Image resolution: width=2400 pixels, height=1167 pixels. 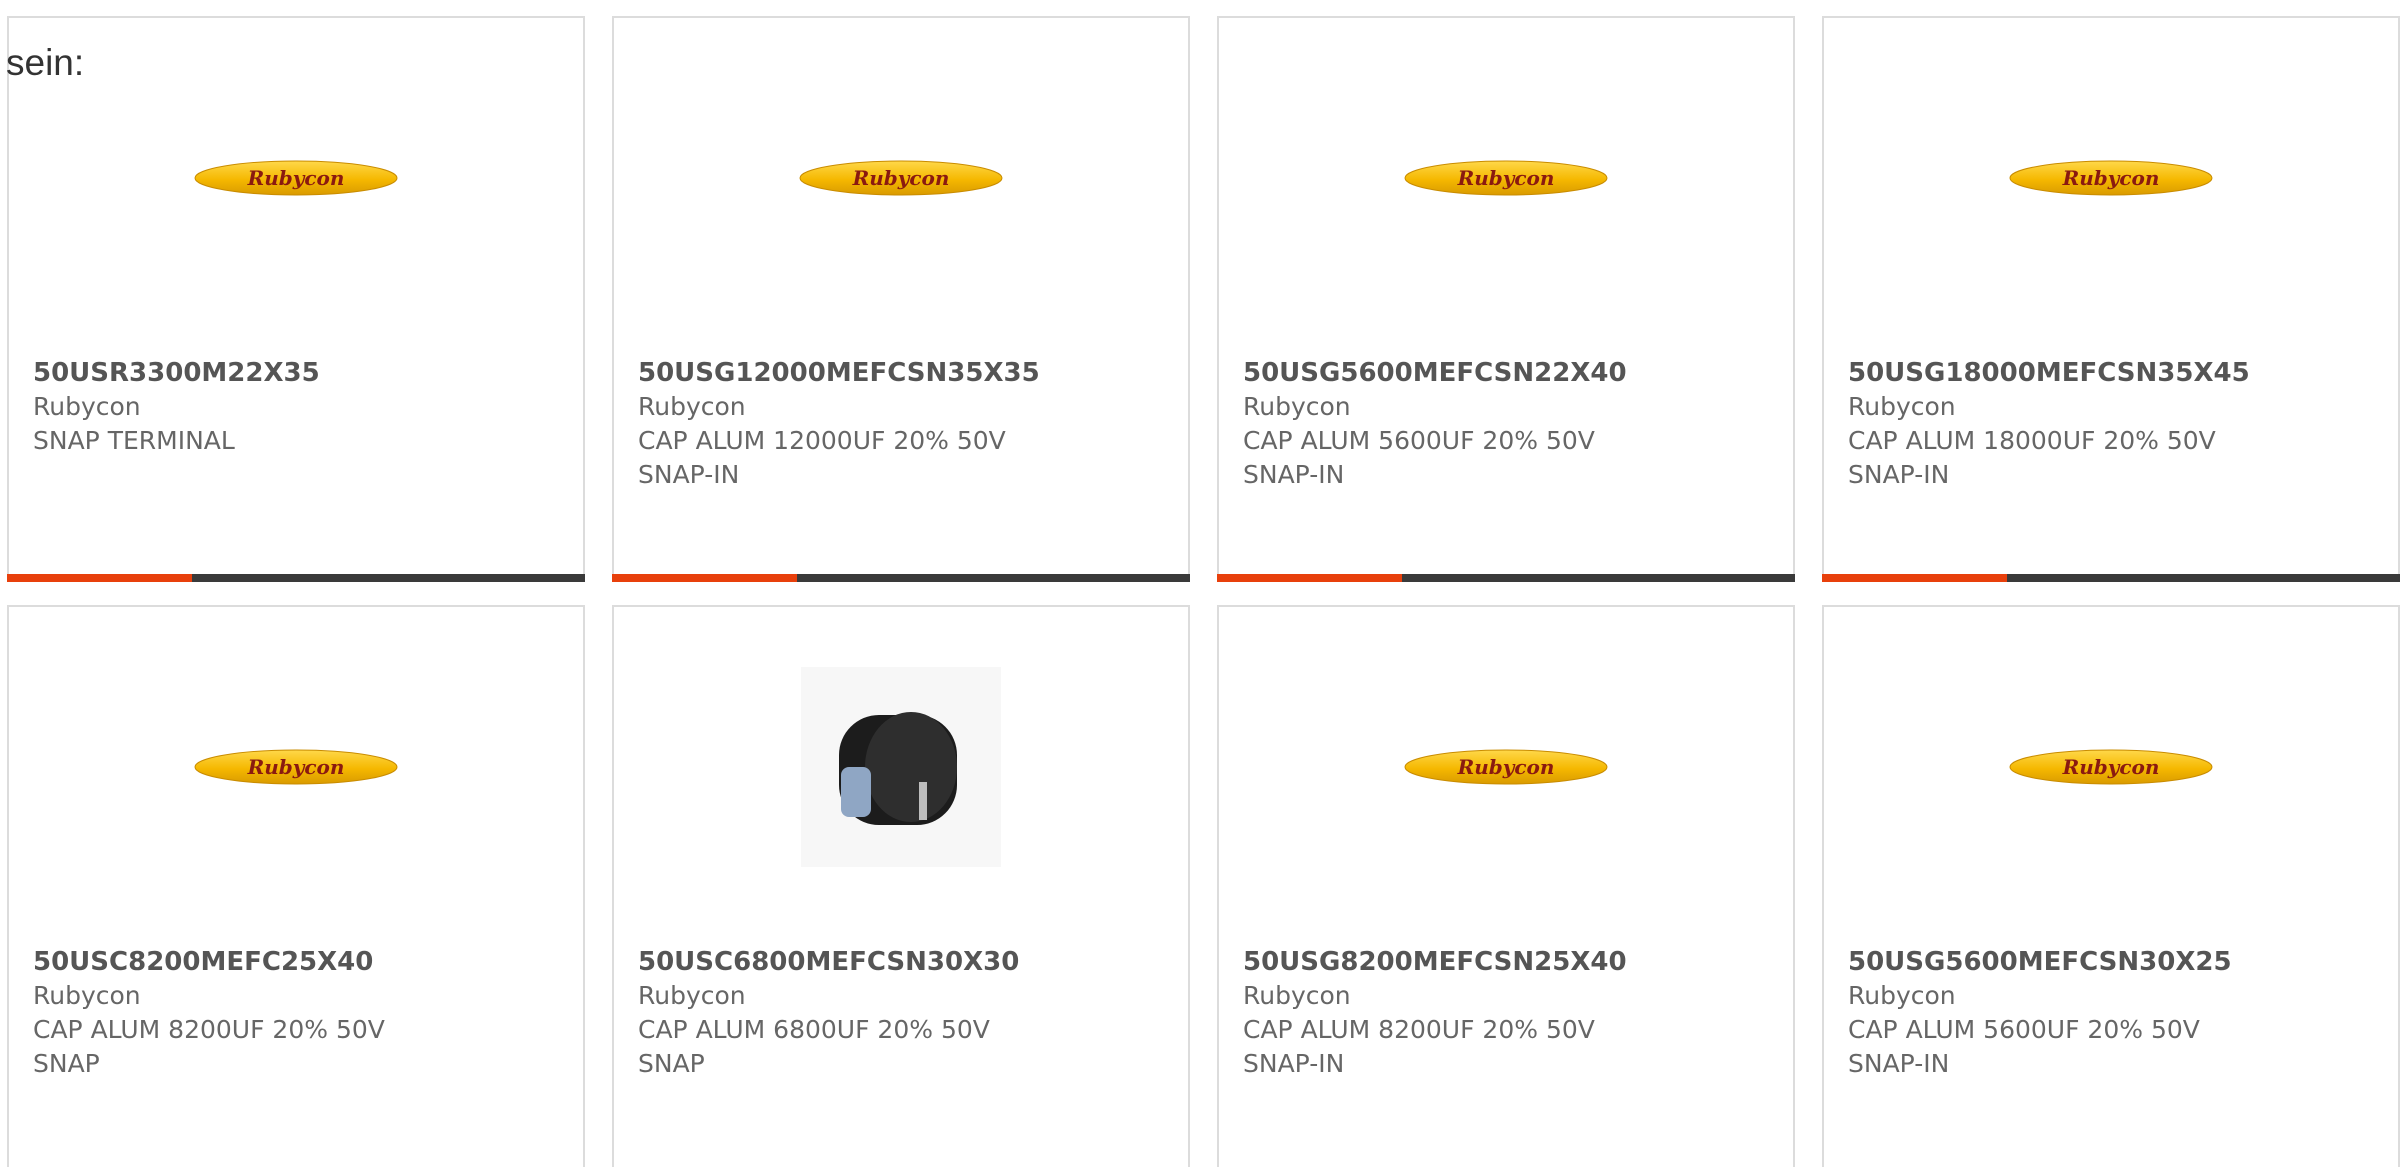 I want to click on product-image-area, so click(x=901, y=767).